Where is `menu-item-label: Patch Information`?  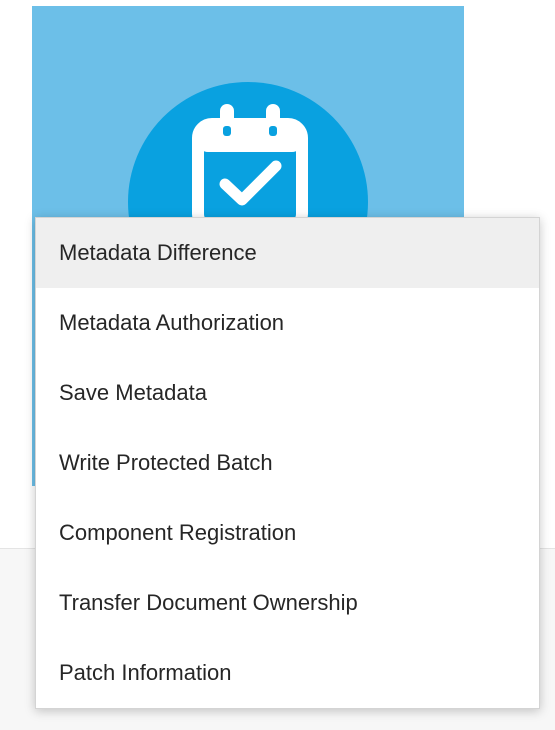
menu-item-label: Patch Information is located at coordinates (145, 672).